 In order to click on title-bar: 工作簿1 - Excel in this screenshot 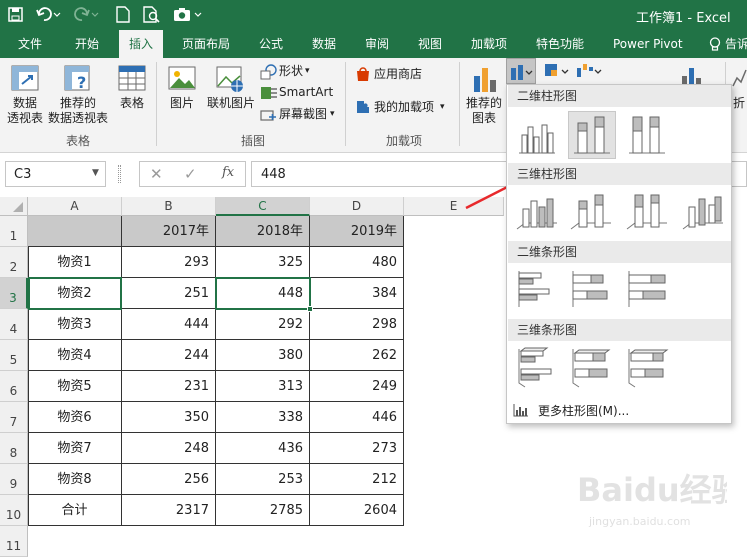, I will do `click(373, 15)`.